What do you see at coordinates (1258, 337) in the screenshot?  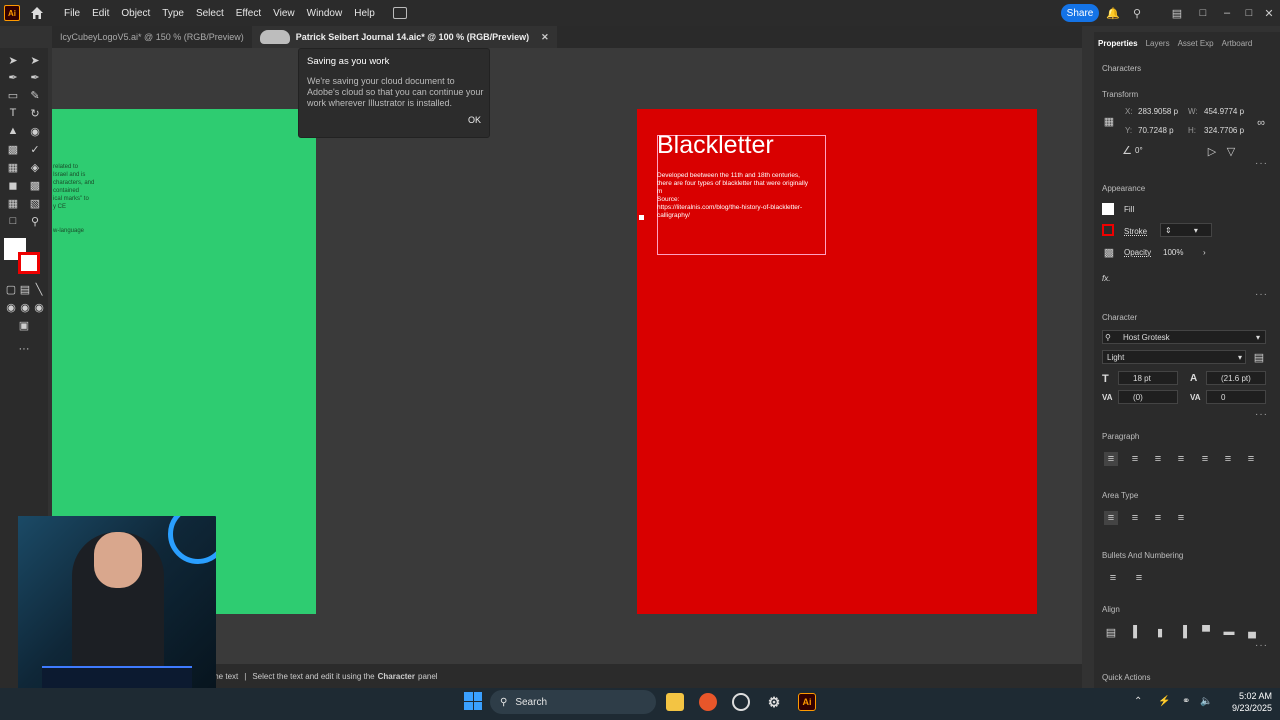 I see `font-dropdown-icon: ▾` at bounding box center [1258, 337].